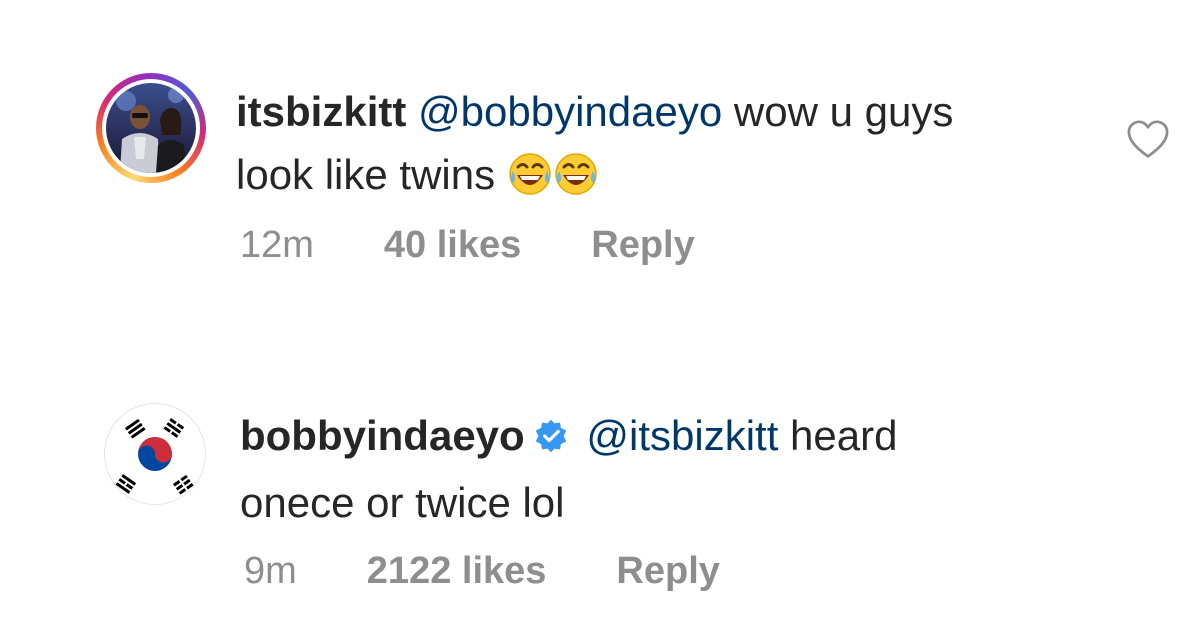  I want to click on comment-mention: @itsbizkitt, so click(682, 435).